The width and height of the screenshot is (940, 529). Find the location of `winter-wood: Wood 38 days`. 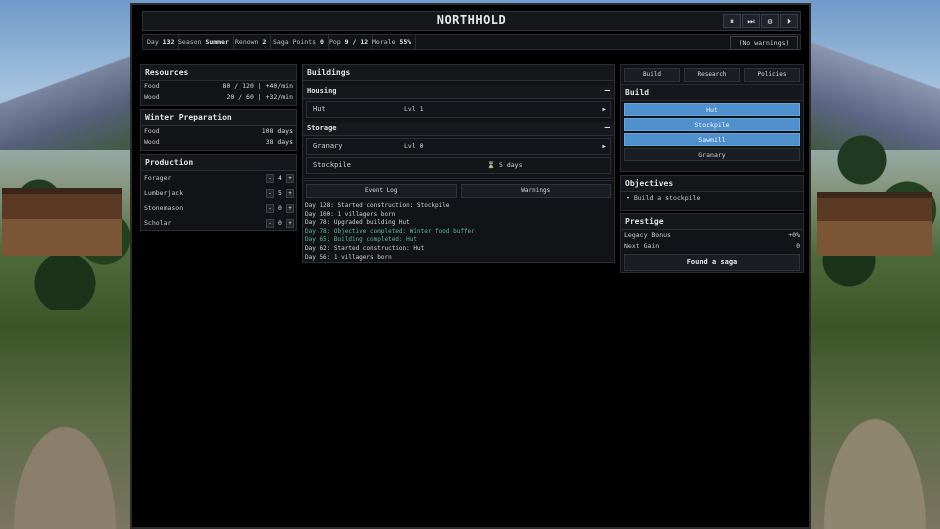

winter-wood: Wood 38 days is located at coordinates (218, 142).